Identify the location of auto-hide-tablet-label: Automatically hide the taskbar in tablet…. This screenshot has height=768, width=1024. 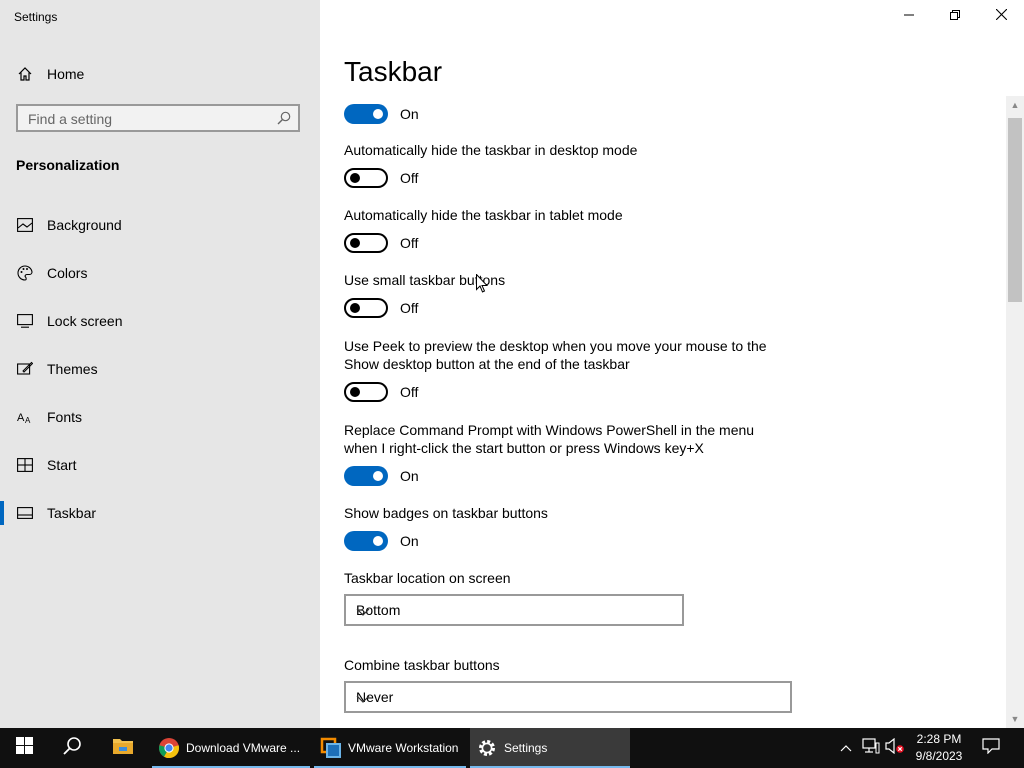
(483, 215).